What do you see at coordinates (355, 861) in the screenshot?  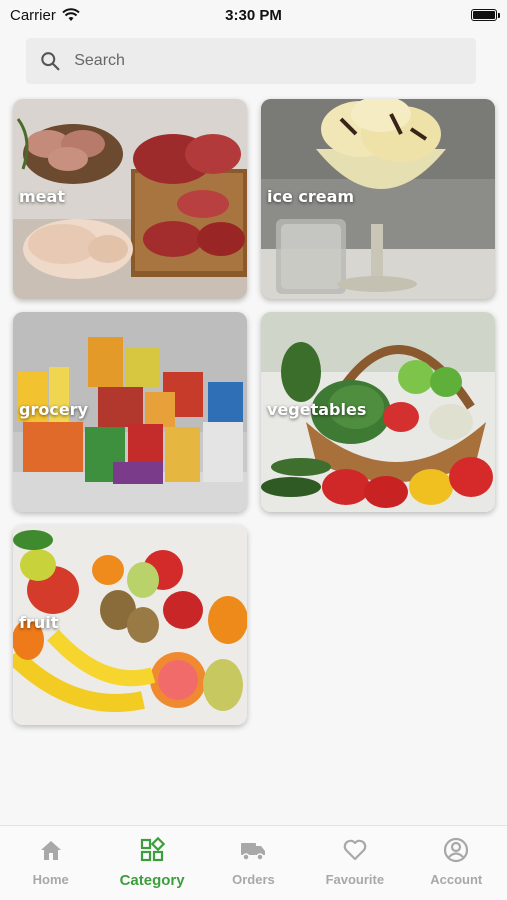 I see `tab-favourite: Favourite` at bounding box center [355, 861].